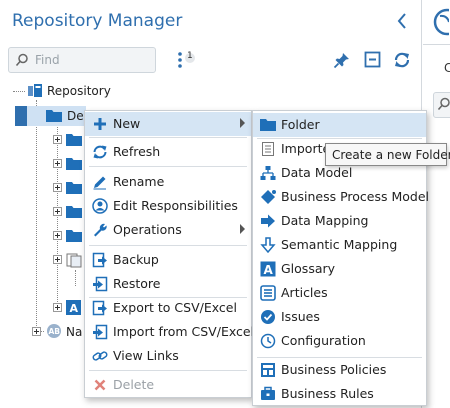 The height and width of the screenshot is (408, 450). I want to click on menu-item-backup: Backup, so click(168, 260).